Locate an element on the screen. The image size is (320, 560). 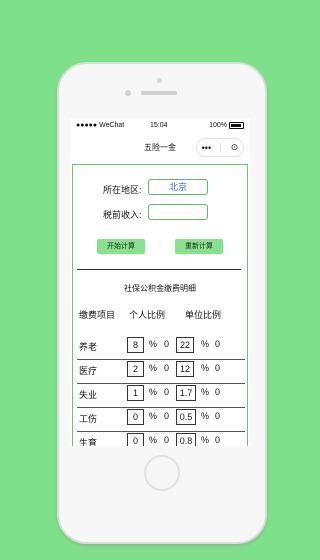
front-sensor is located at coordinates (159, 80).